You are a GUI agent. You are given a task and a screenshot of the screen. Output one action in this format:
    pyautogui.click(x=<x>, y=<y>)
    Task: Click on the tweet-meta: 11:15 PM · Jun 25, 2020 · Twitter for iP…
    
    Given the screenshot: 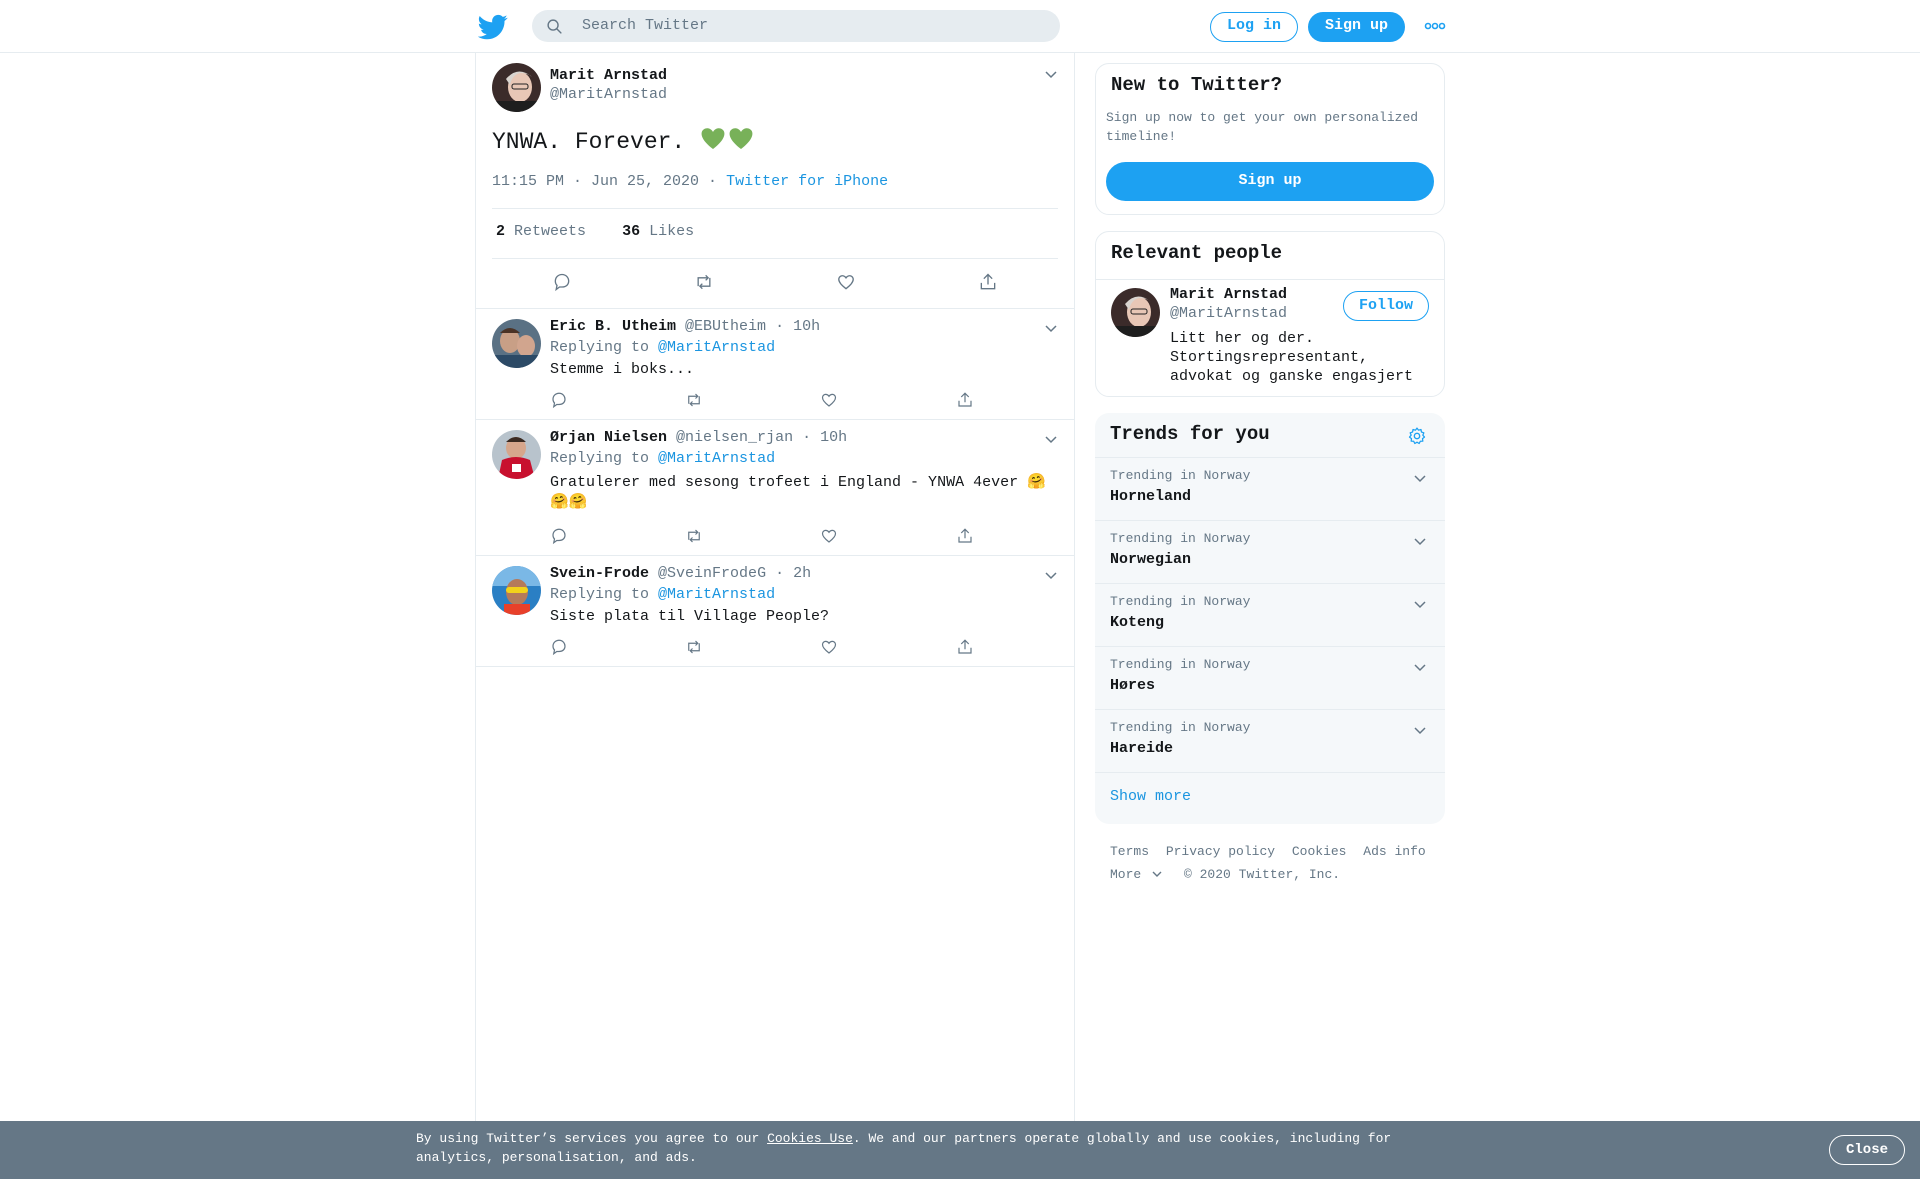 What is the action you would take?
    pyautogui.click(x=690, y=181)
    